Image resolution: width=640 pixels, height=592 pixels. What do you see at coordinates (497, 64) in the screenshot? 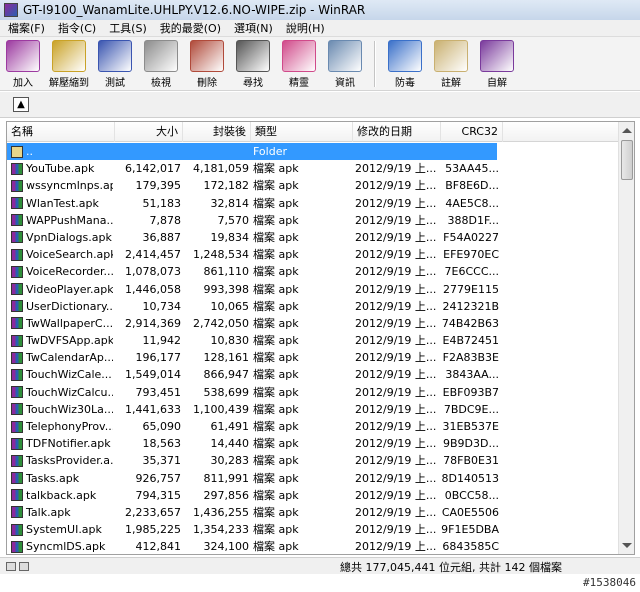
I see `toolbar-button-sfx: 自解` at bounding box center [497, 64].